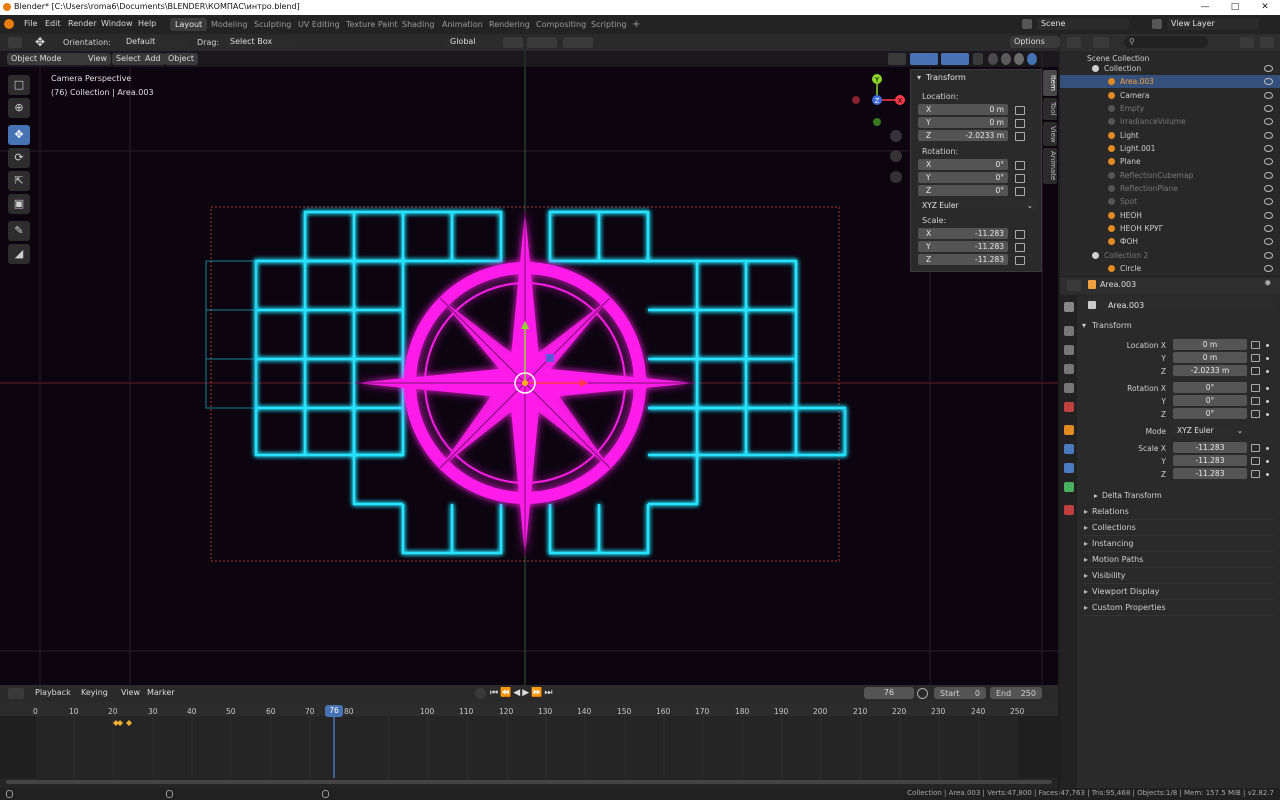 This screenshot has width=1280, height=800. What do you see at coordinates (963, 259) in the screenshot?
I see `scale-z-field: Z -11.283` at bounding box center [963, 259].